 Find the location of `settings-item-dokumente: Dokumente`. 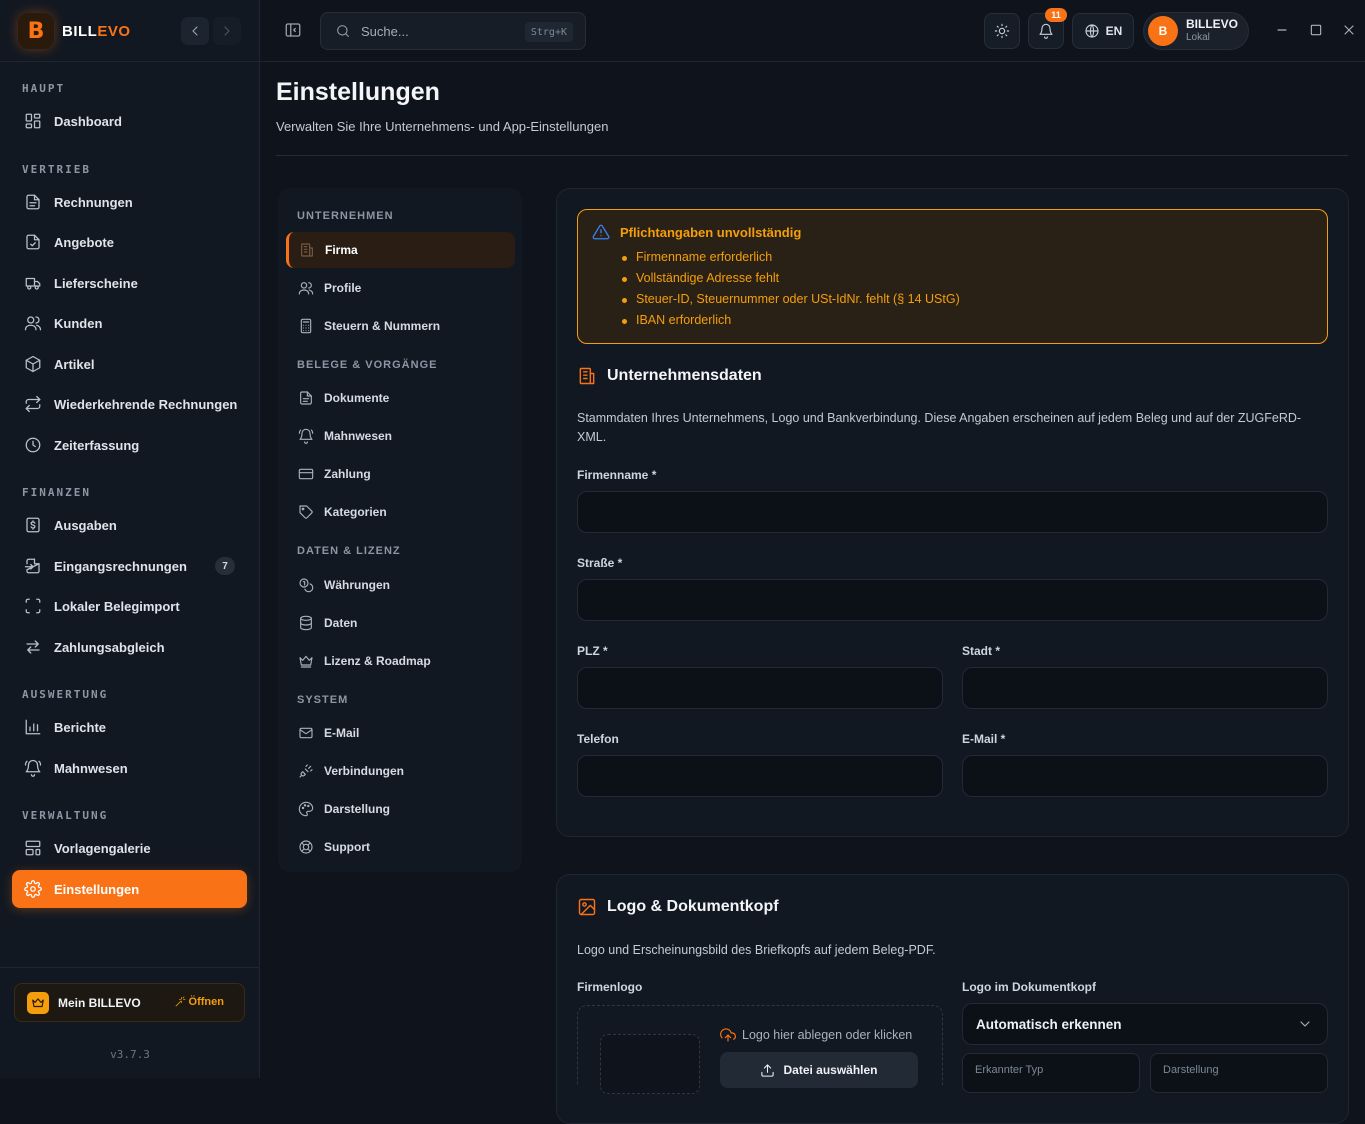

settings-item-dokumente: Dokumente is located at coordinates (400, 398).